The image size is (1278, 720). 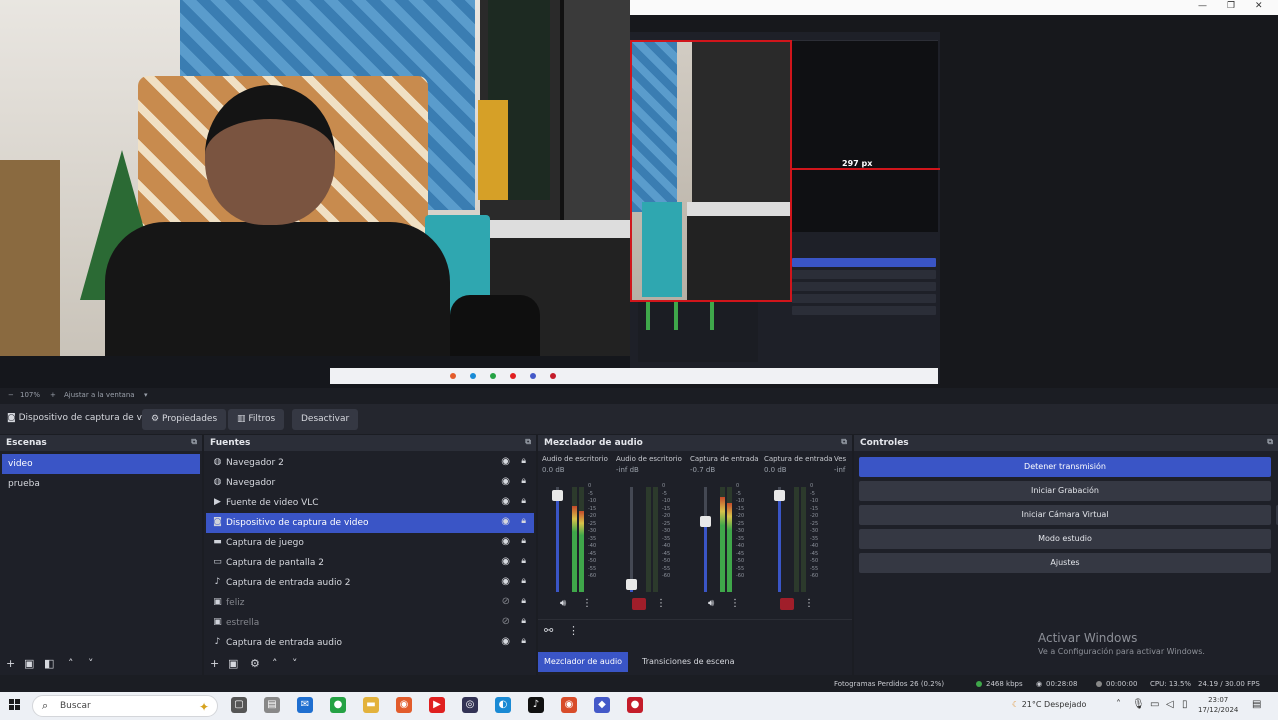 What do you see at coordinates (184, 419) in the screenshot?
I see `properties-button: ⚙ Propiedades` at bounding box center [184, 419].